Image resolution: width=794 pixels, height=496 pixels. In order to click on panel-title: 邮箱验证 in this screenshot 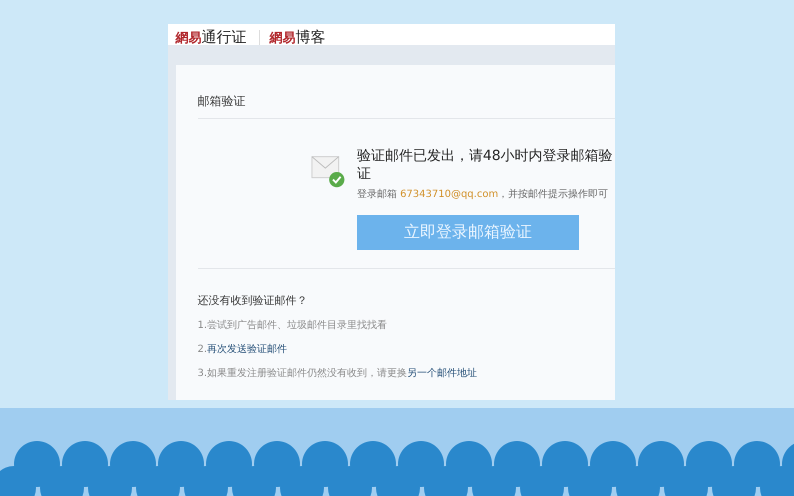, I will do `click(406, 106)`.